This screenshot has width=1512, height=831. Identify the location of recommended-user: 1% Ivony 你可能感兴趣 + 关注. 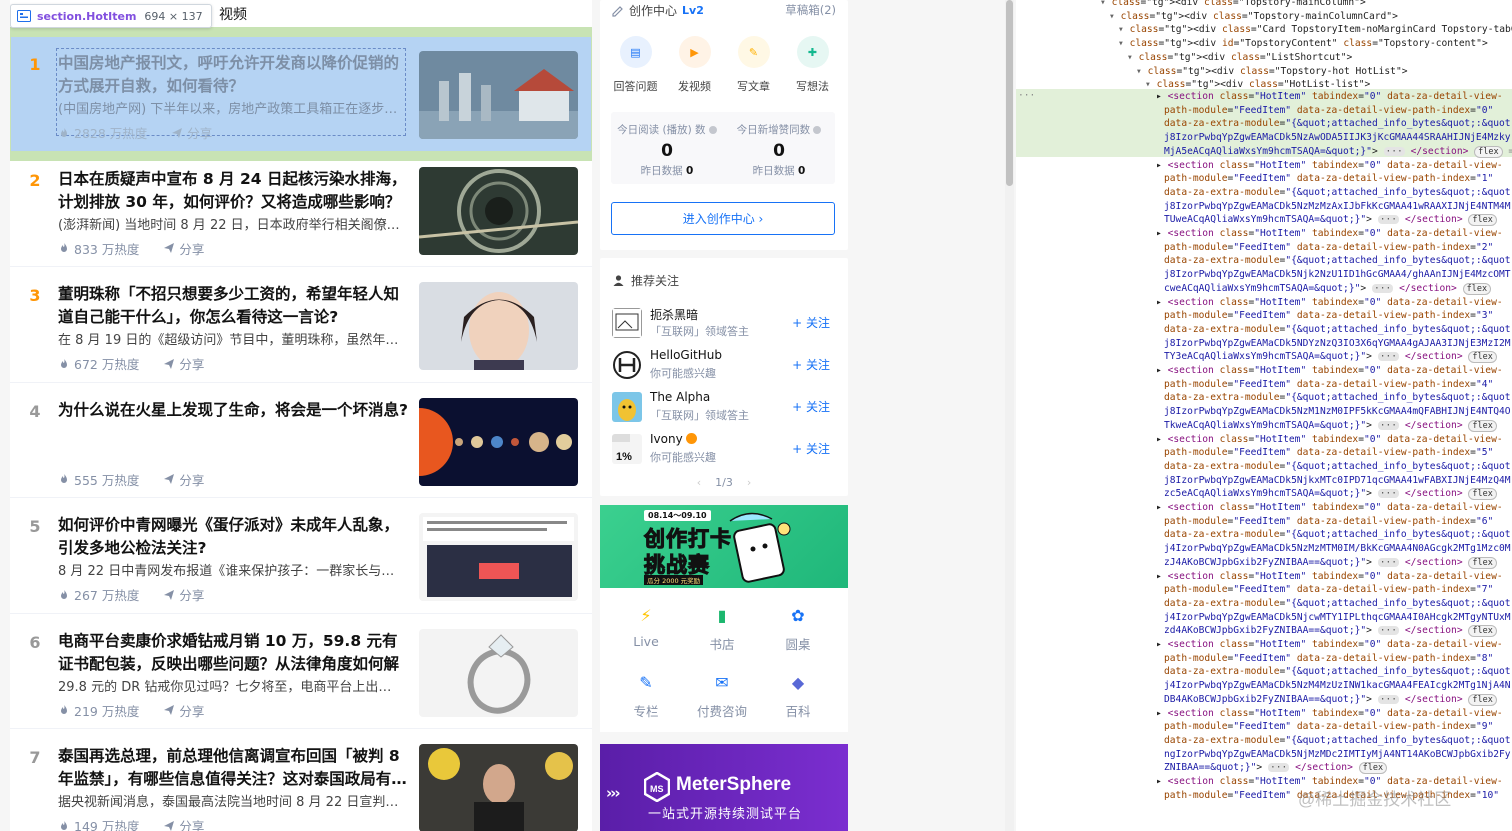
(724, 451).